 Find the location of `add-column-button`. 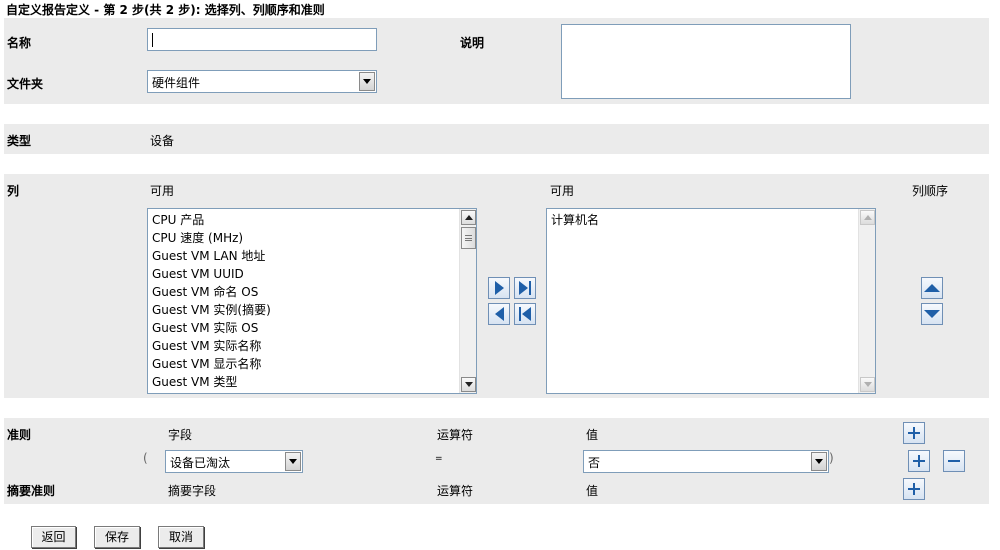

add-column-button is located at coordinates (499, 288).